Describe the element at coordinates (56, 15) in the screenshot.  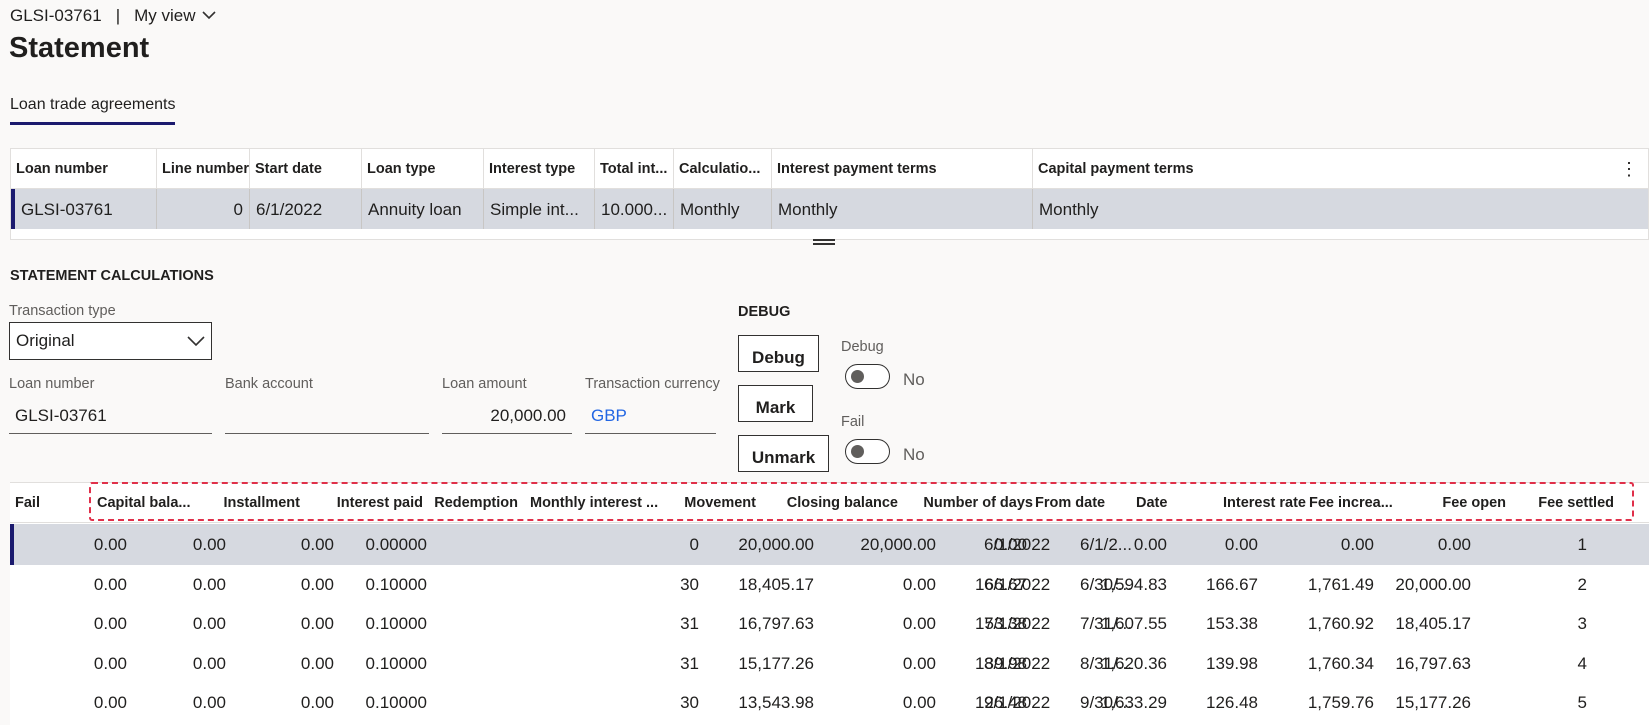
I see `record-id: GLSI-03761` at that location.